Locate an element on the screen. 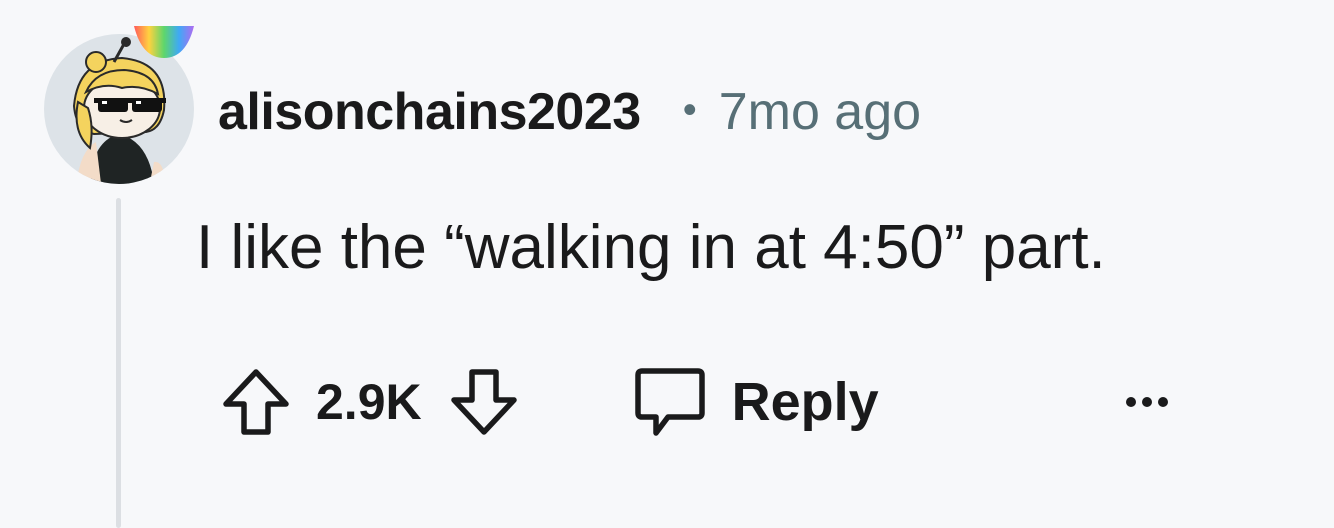 The image size is (1334, 528). comment-body: I like the “walking in at 4:50” part. is located at coordinates (651, 247).